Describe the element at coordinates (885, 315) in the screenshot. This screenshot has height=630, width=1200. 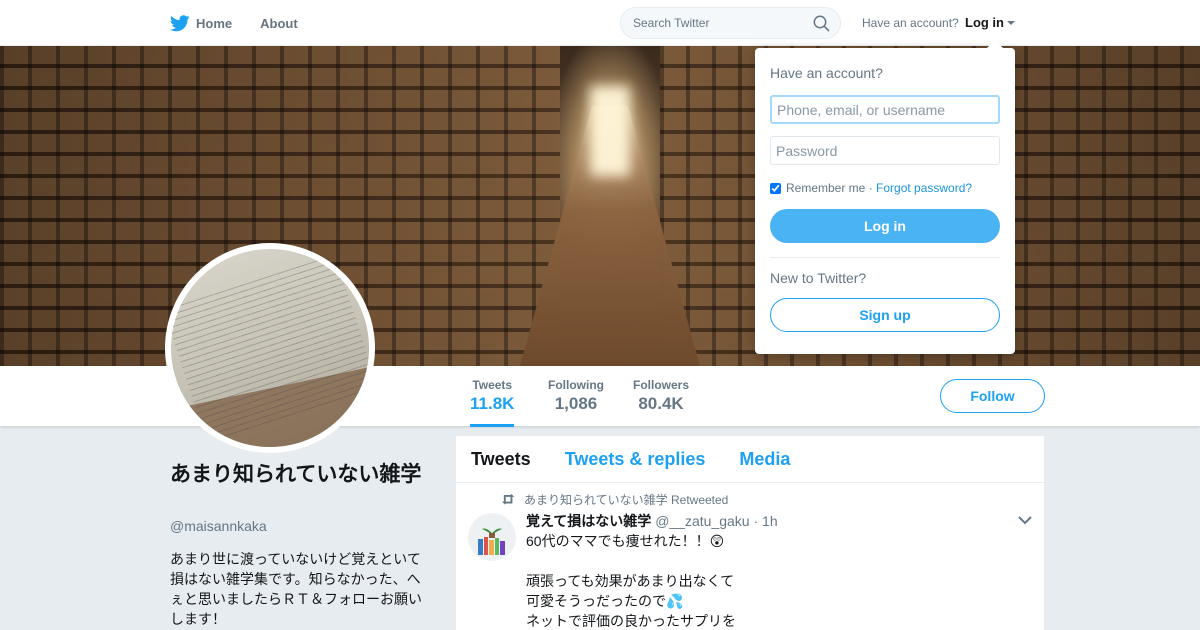
I see `signup-button: Sign up` at that location.